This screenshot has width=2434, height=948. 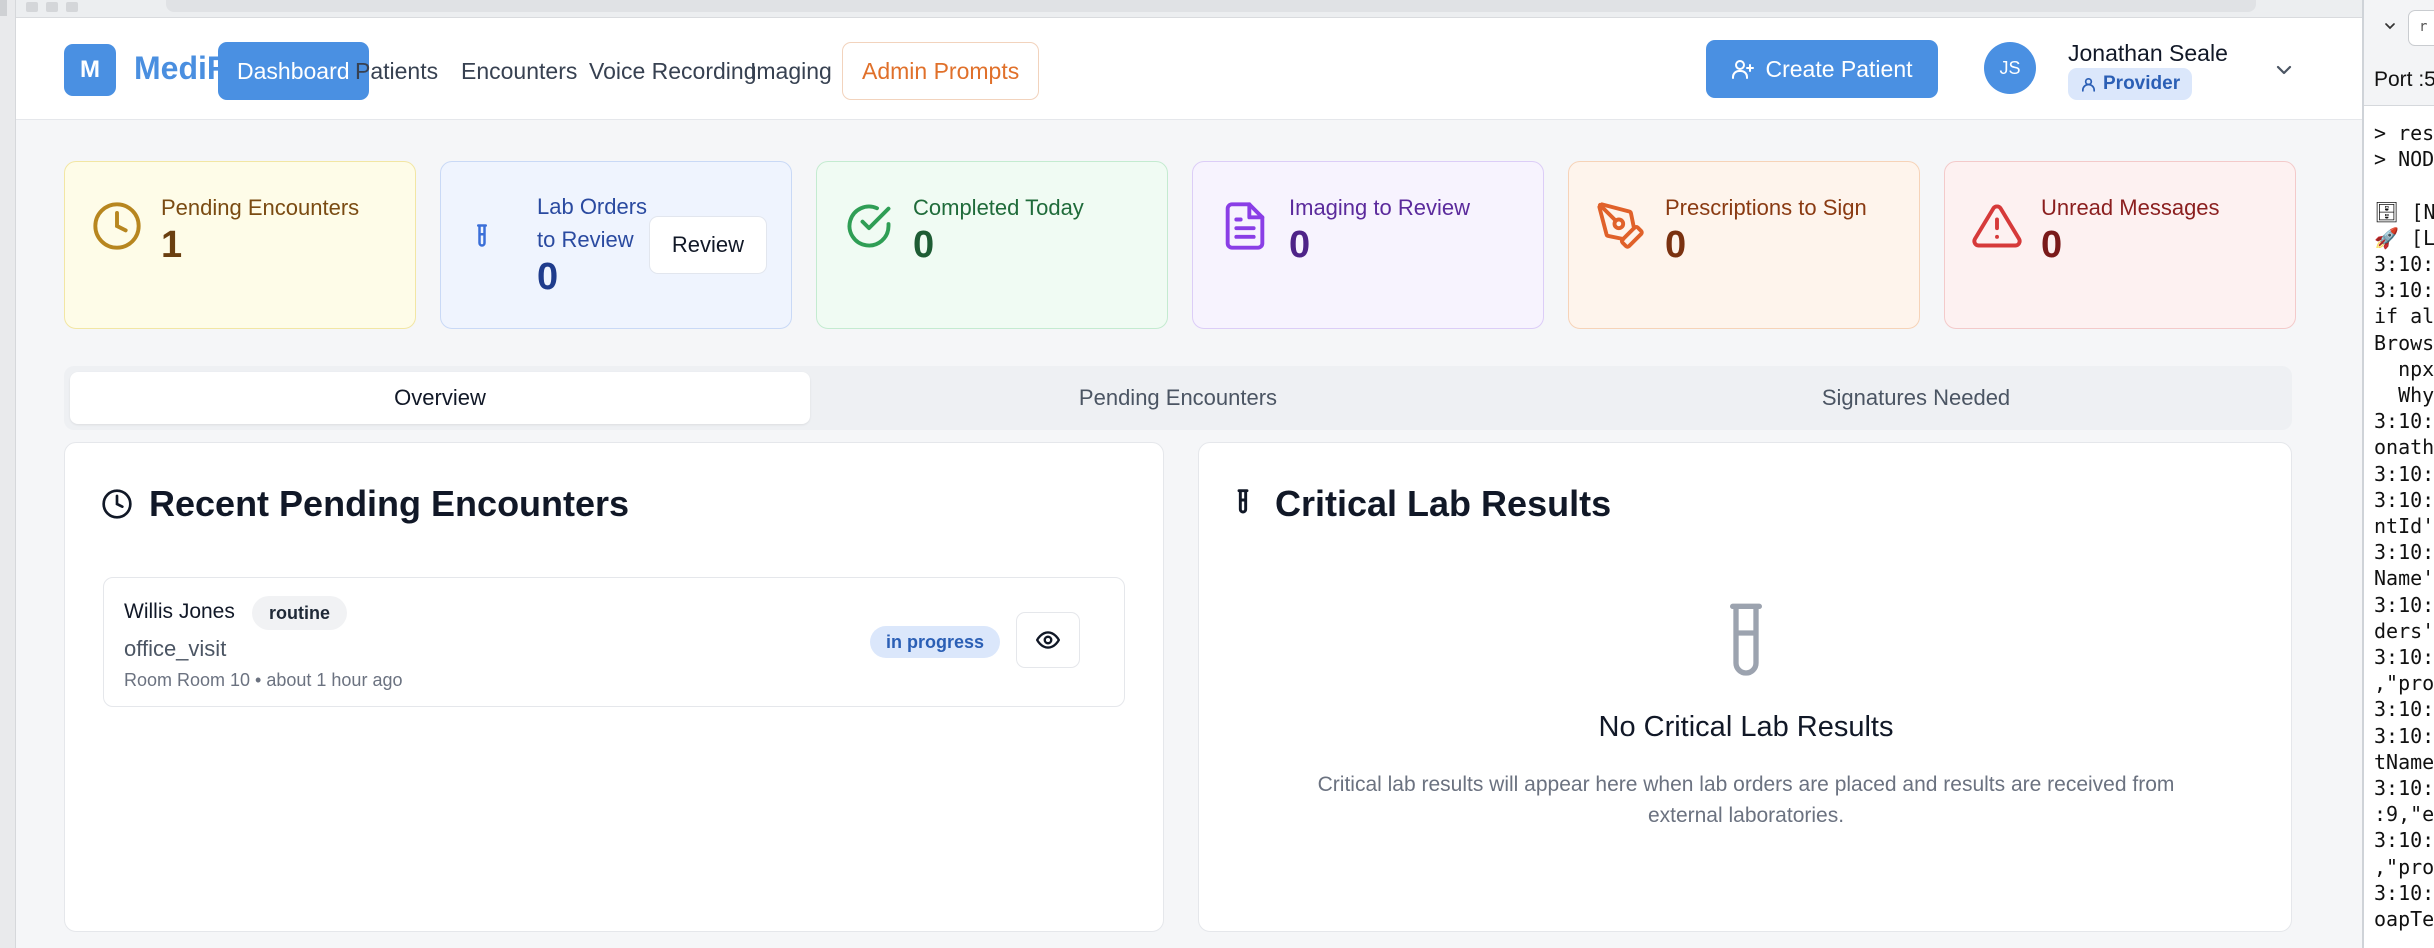 I want to click on user-role-badge: Provider, so click(x=2130, y=84).